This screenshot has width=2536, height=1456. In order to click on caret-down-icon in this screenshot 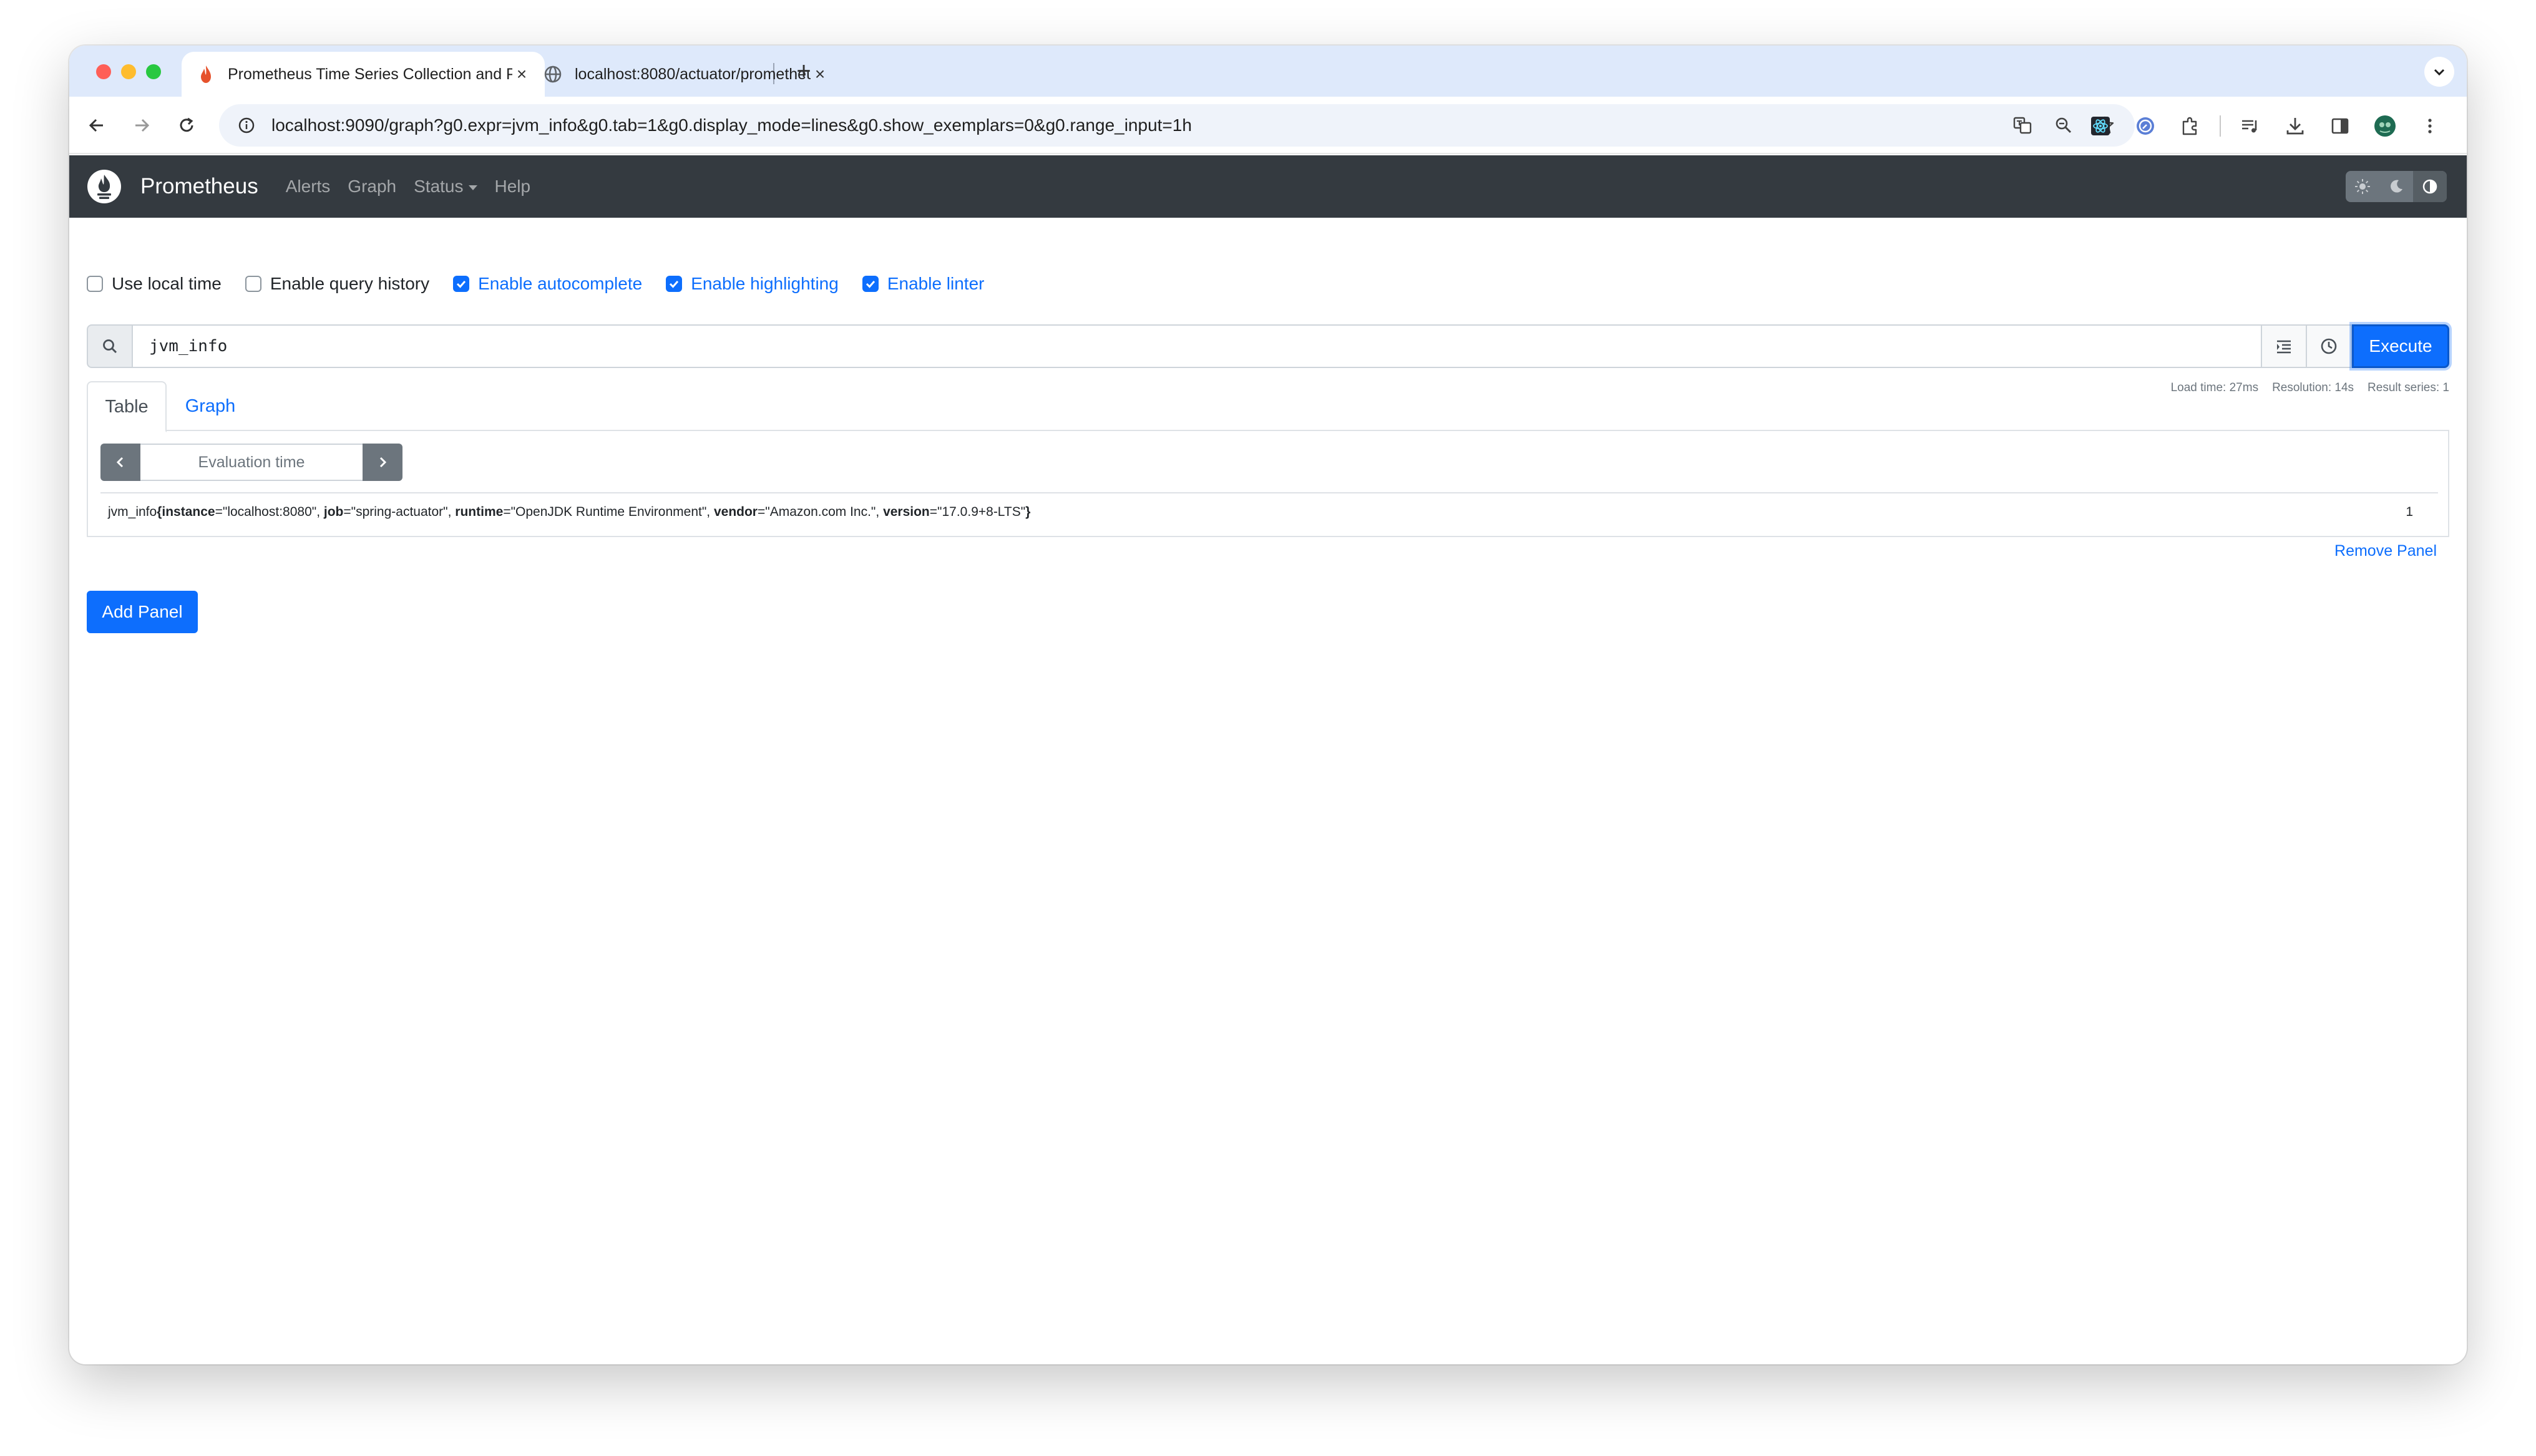, I will do `click(472, 187)`.